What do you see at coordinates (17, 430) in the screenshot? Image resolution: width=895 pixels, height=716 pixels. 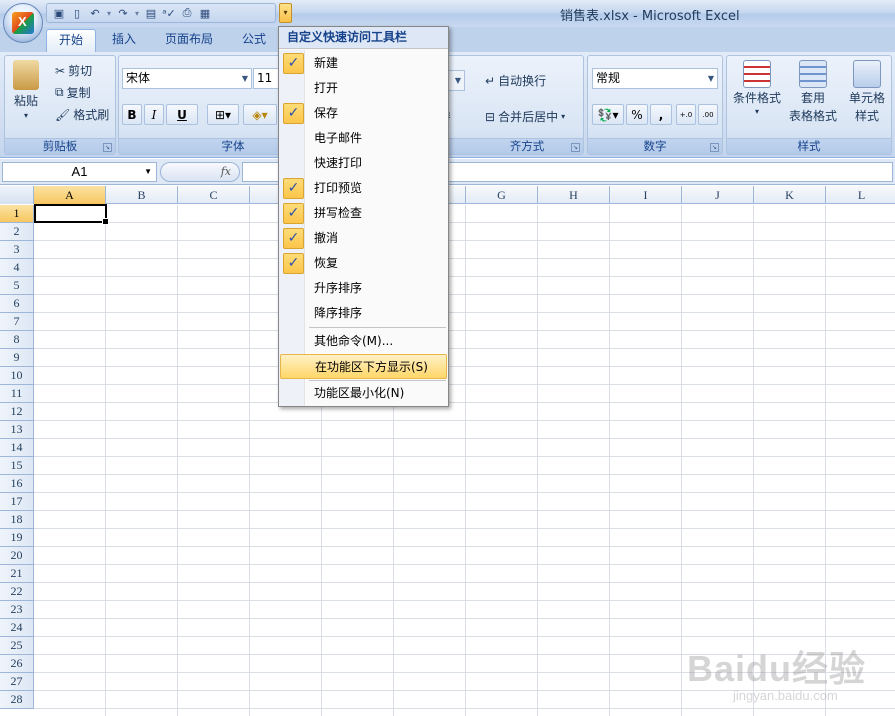 I see `row-header-13: 13` at bounding box center [17, 430].